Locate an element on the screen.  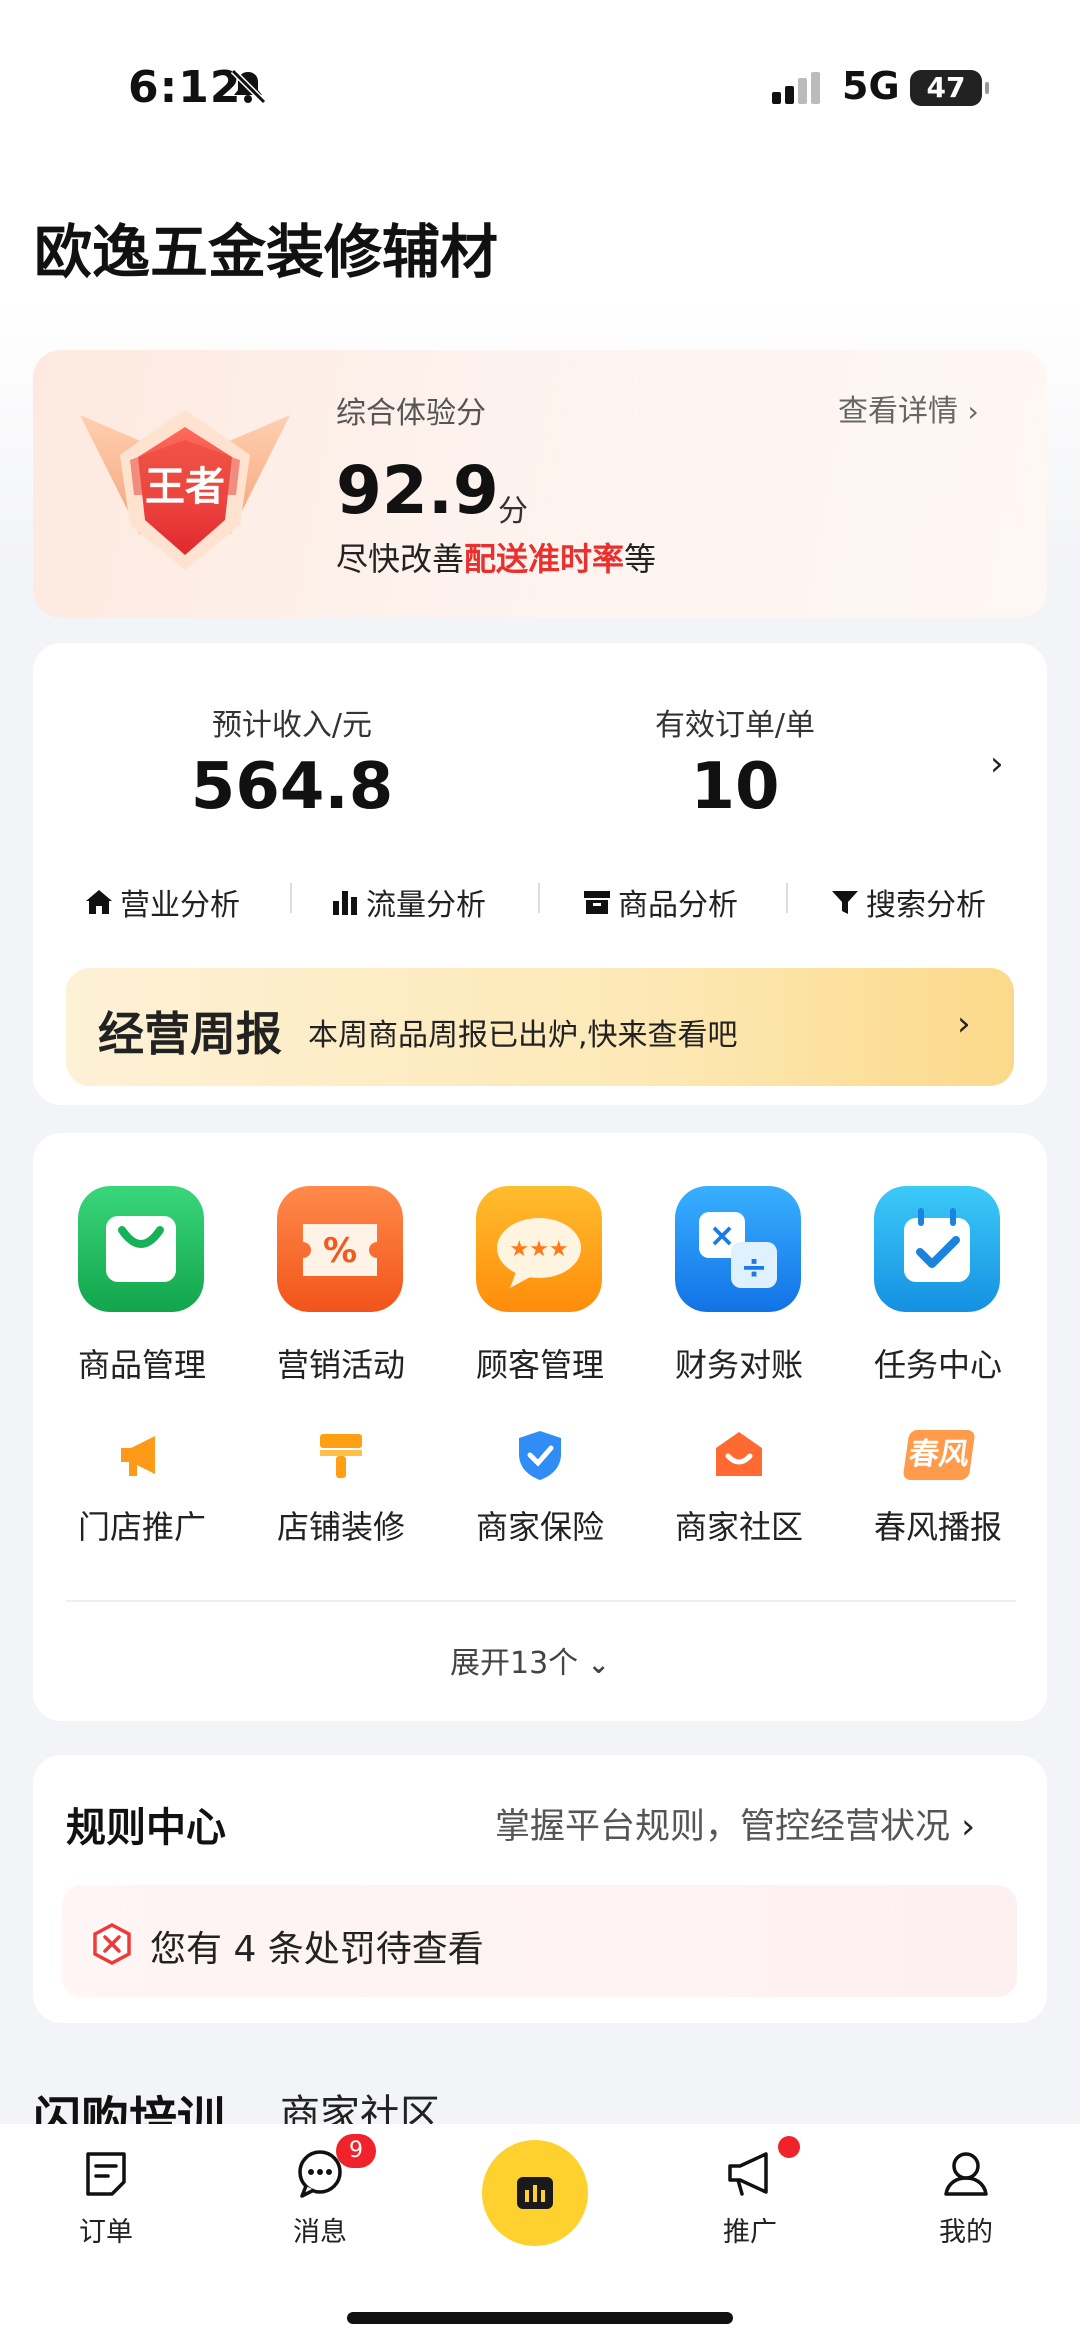
task-center-button is located at coordinates (937, 1251).